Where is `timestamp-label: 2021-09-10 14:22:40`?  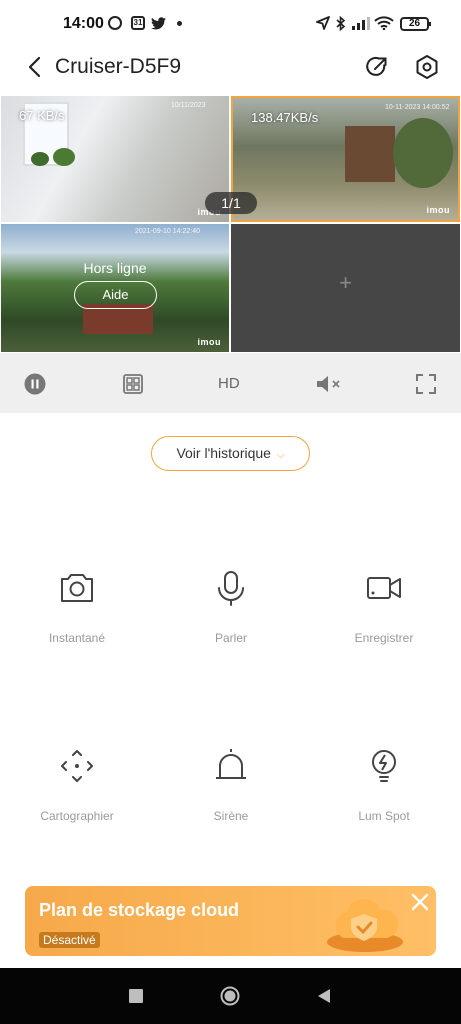 timestamp-label: 2021-09-10 14:22:40 is located at coordinates (167, 231).